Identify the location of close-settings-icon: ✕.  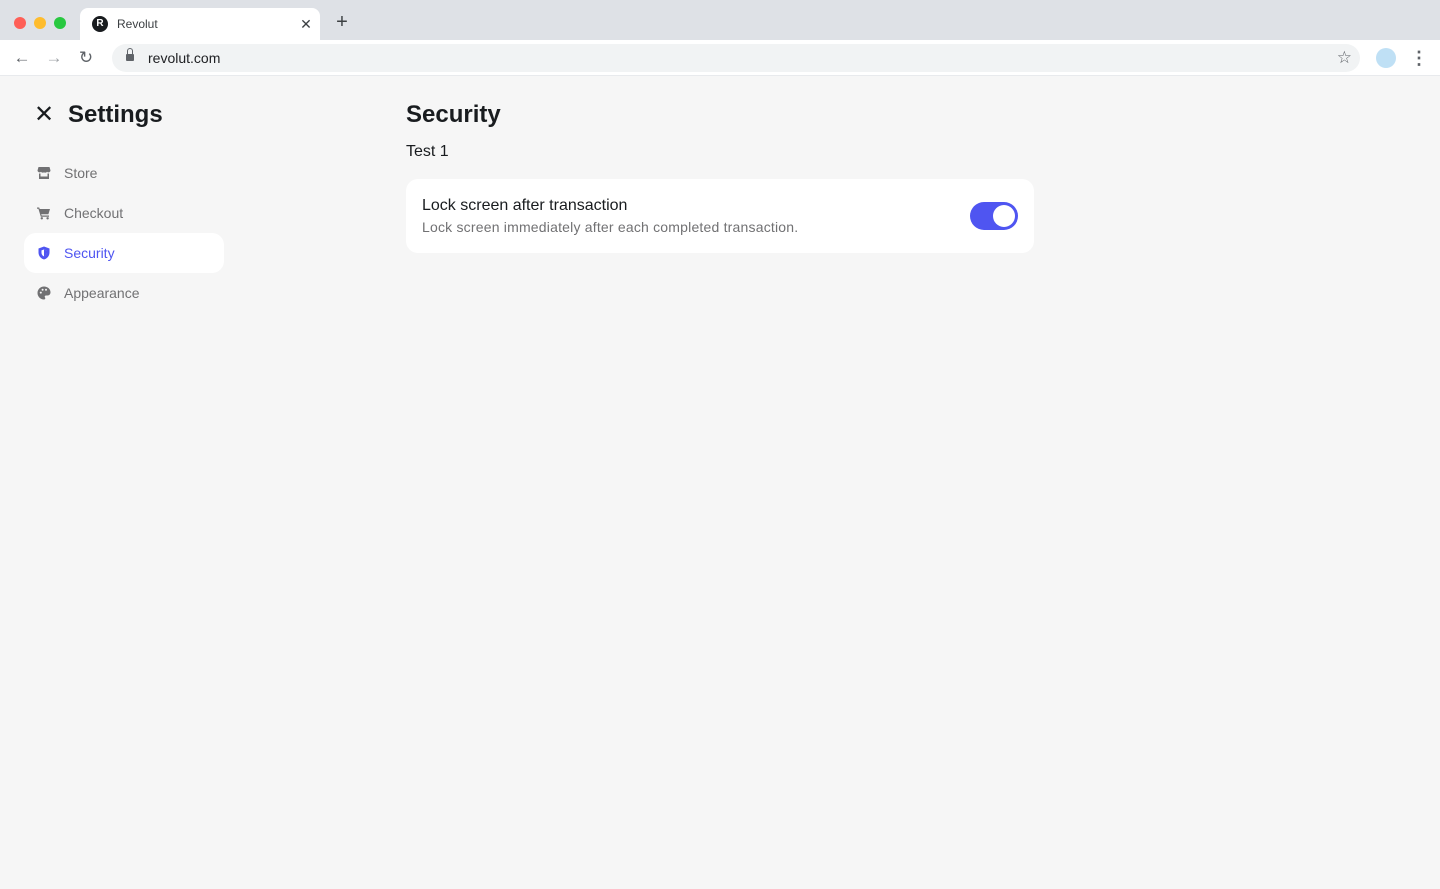
(44, 115).